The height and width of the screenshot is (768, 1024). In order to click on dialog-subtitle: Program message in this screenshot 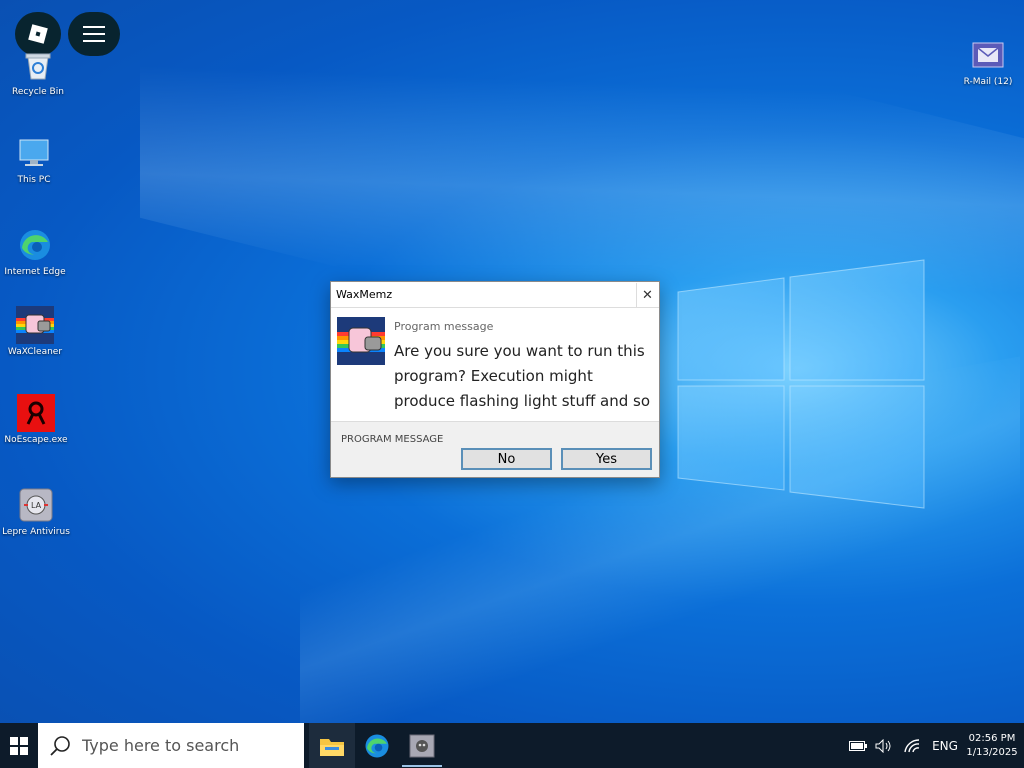, I will do `click(444, 326)`.